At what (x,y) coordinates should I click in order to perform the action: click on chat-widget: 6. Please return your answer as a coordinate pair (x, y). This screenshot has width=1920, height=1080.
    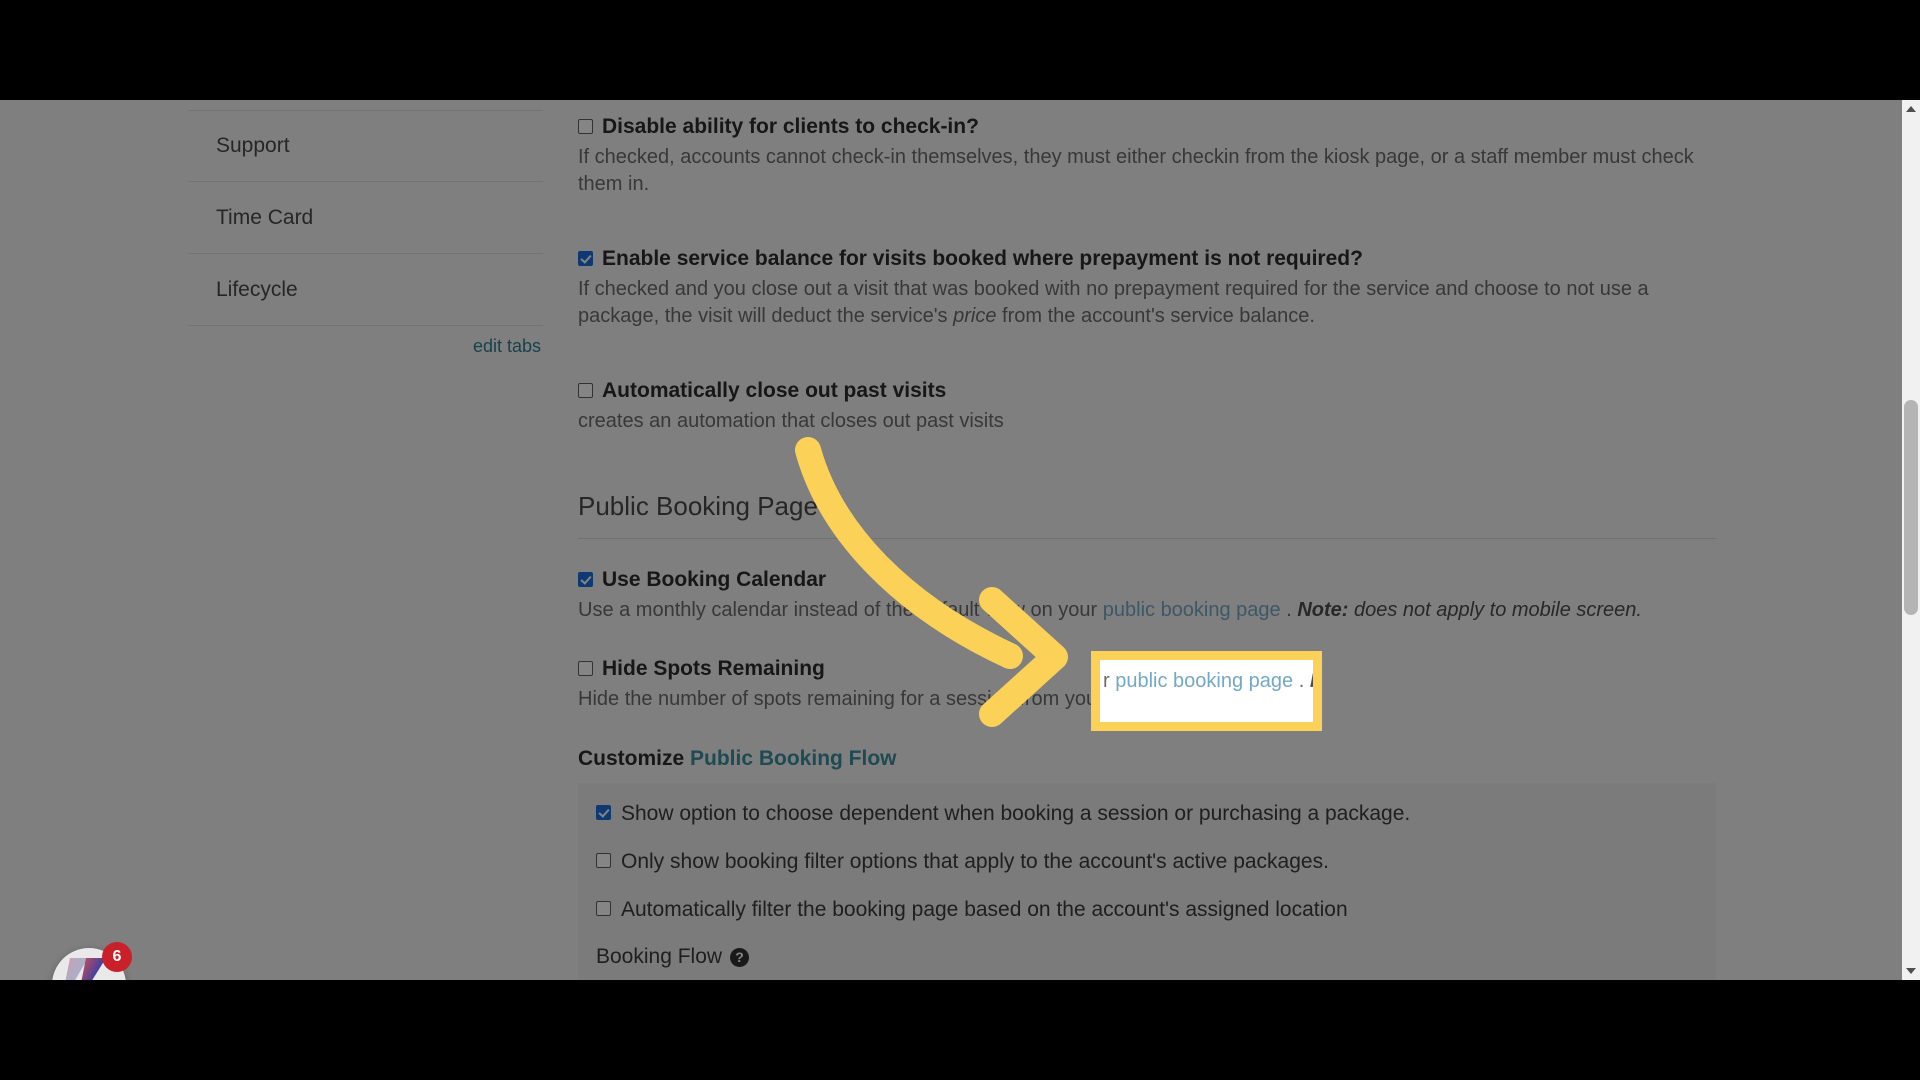
    Looking at the image, I should click on (92, 961).